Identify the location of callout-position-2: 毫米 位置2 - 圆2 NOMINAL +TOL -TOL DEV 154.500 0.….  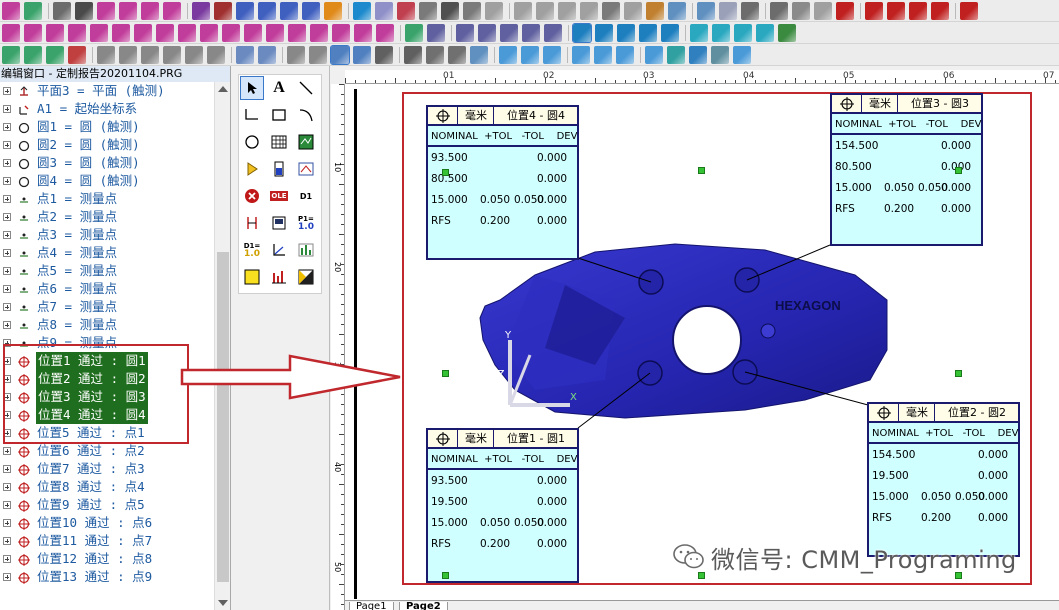
(943, 479).